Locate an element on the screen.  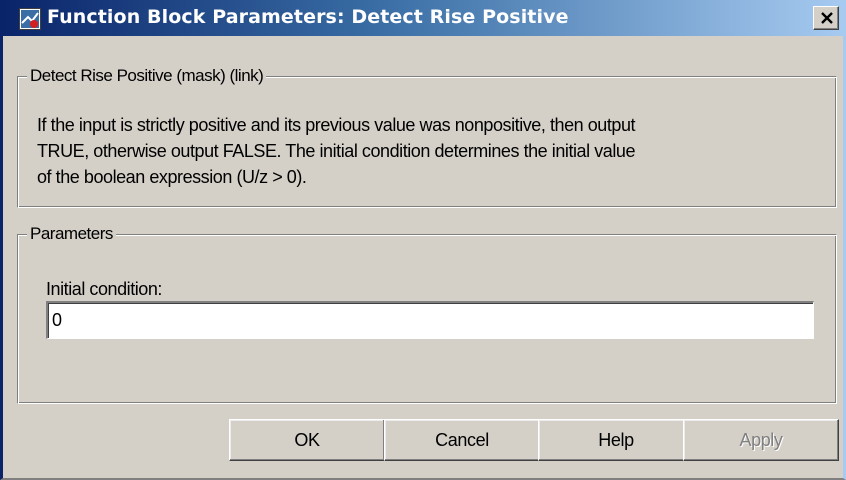
close-icon is located at coordinates (827, 18).